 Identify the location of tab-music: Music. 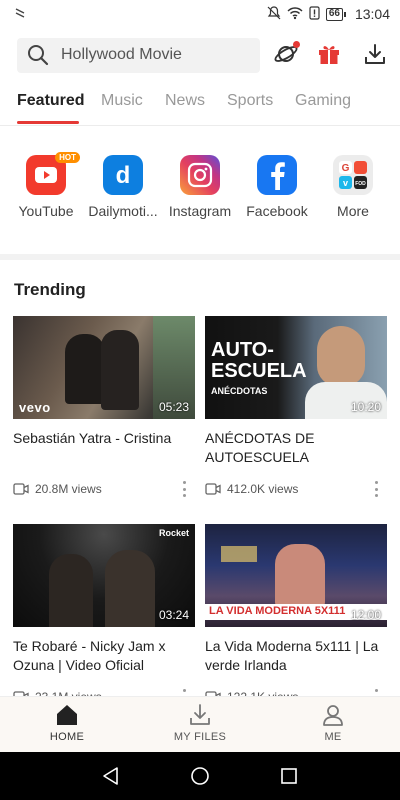
(122, 108).